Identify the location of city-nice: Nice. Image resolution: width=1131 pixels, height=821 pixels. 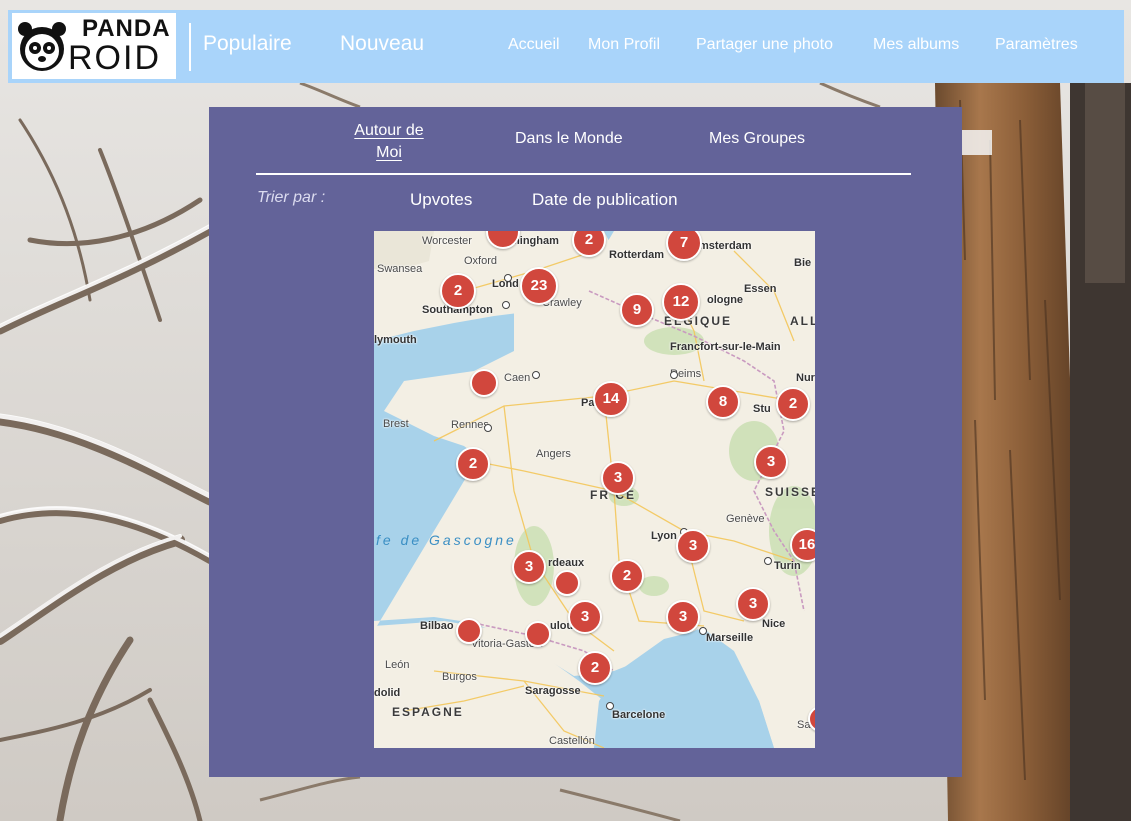
(774, 624).